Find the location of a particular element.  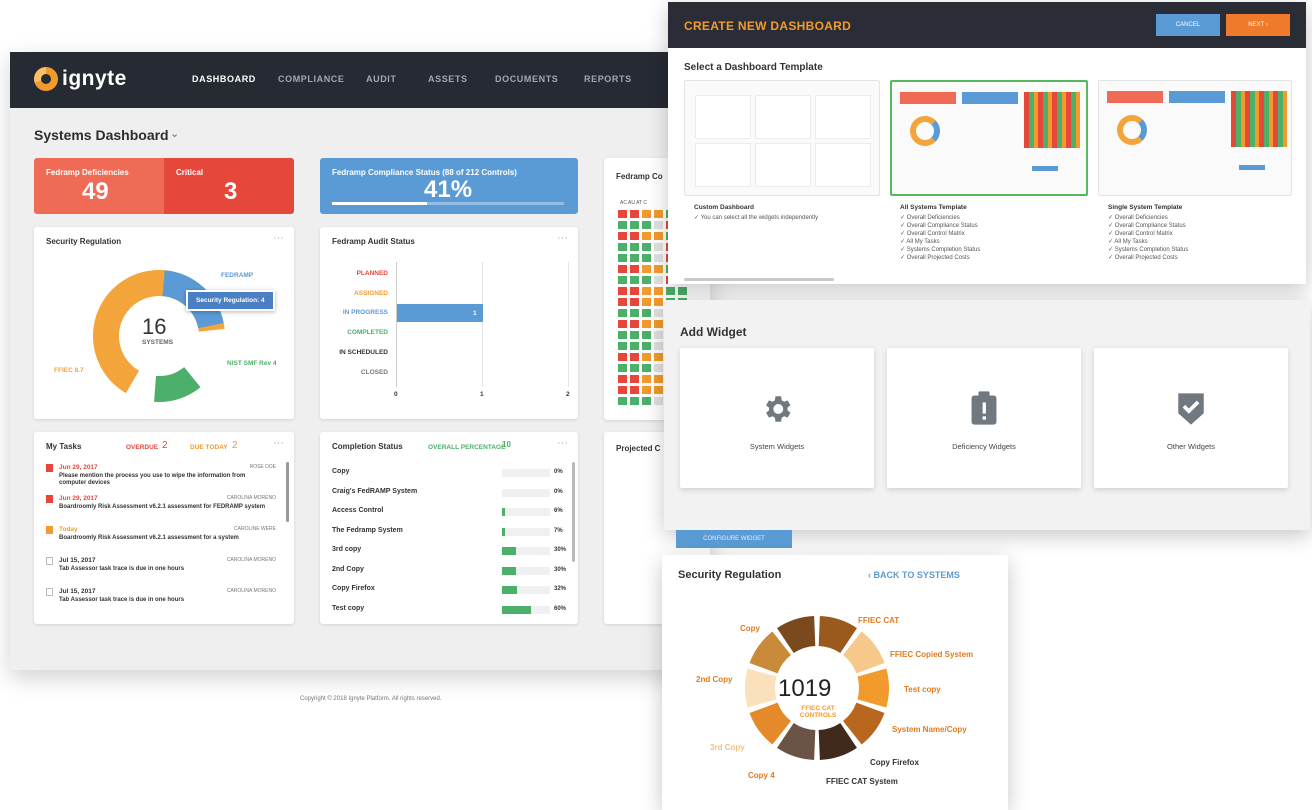

cancel-button: CANCEL is located at coordinates (1188, 25).